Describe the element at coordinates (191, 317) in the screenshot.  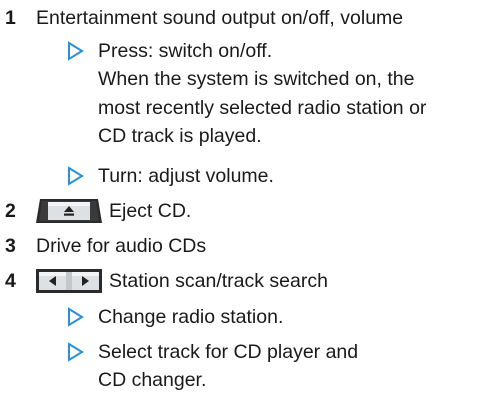
I see `bullet-text: Change radio station.` at that location.